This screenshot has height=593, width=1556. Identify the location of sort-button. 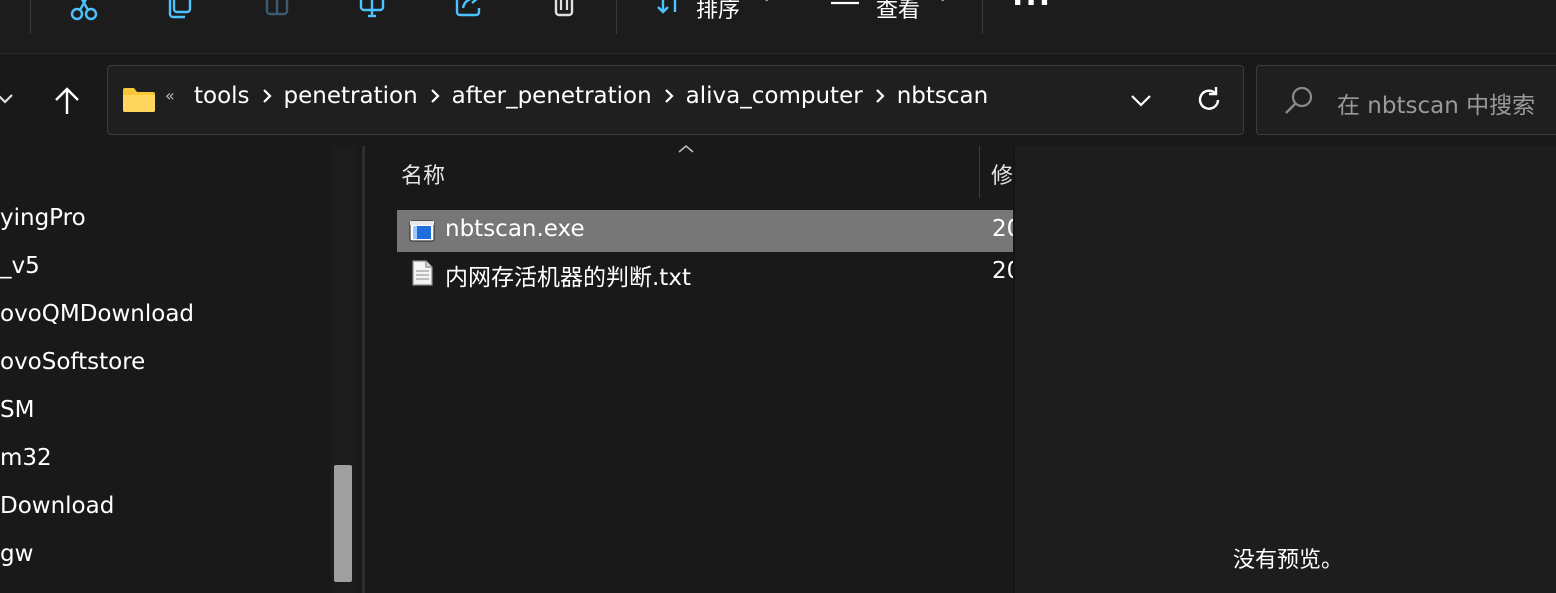
(670, 12).